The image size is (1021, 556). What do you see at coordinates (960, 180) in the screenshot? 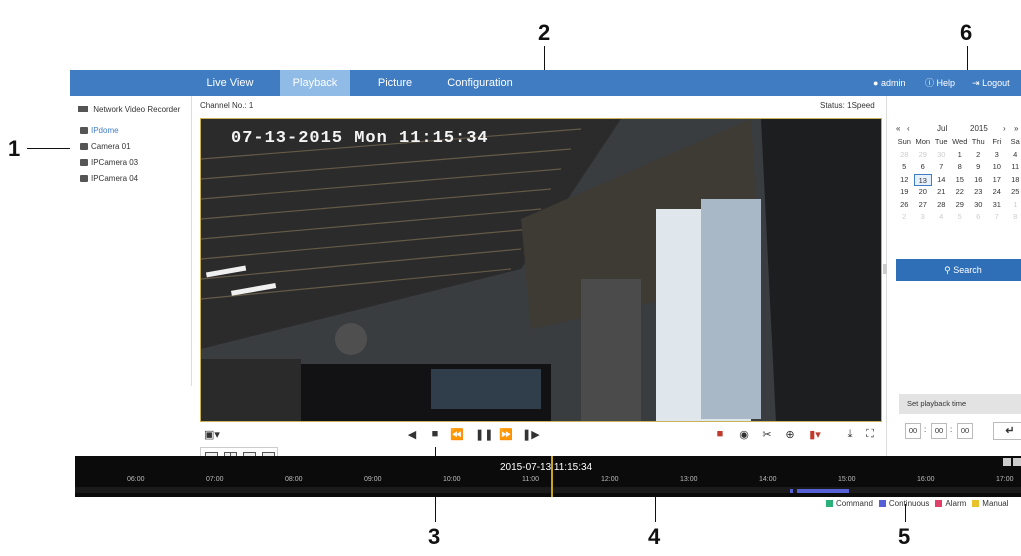
I see `calendar-day: 15` at bounding box center [960, 180].